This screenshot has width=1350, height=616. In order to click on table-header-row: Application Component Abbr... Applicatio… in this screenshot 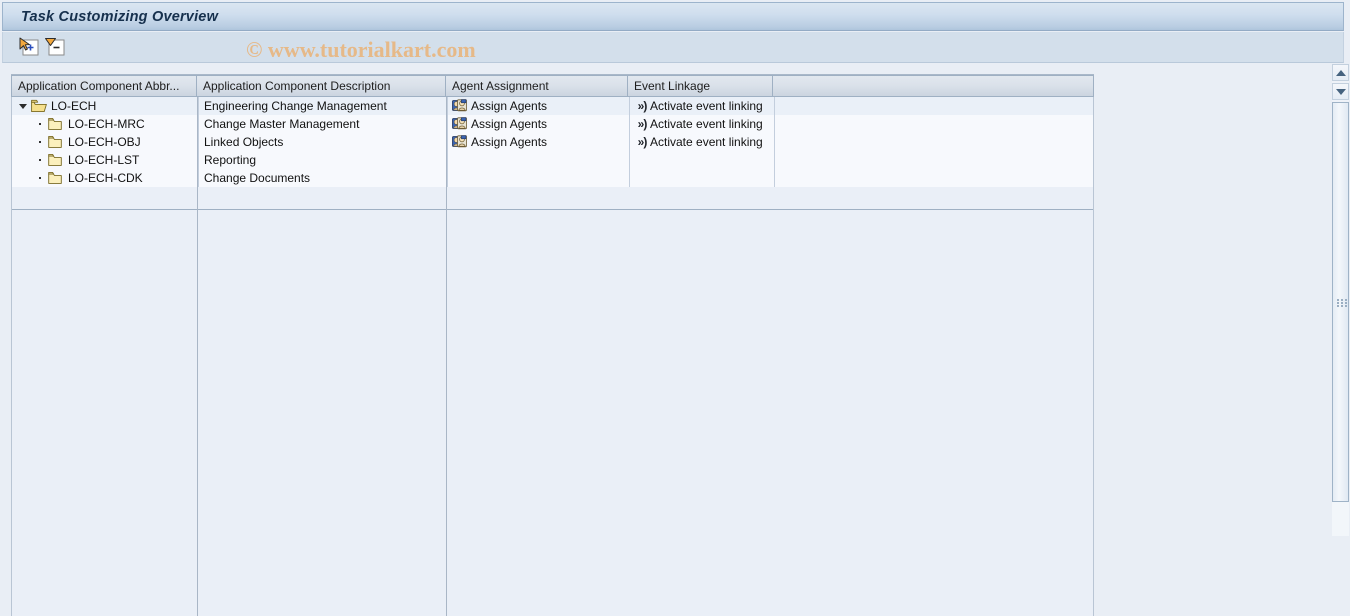, I will do `click(552, 86)`.